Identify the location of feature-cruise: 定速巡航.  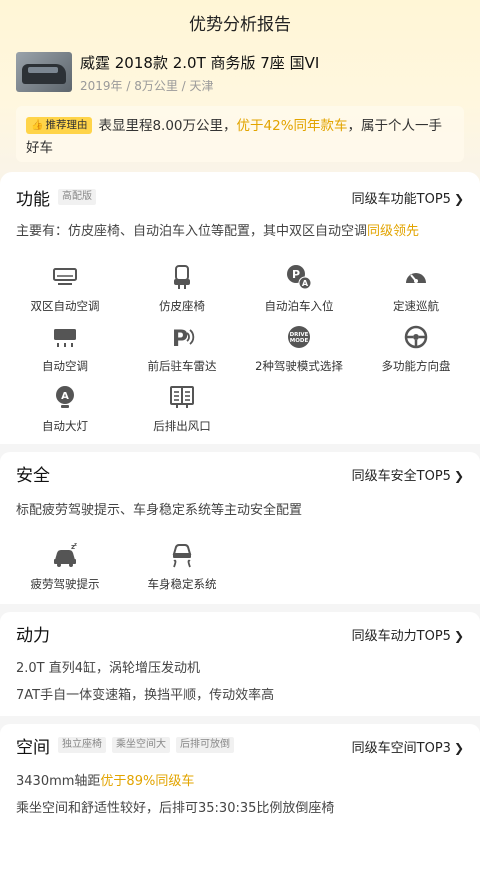
(416, 289).